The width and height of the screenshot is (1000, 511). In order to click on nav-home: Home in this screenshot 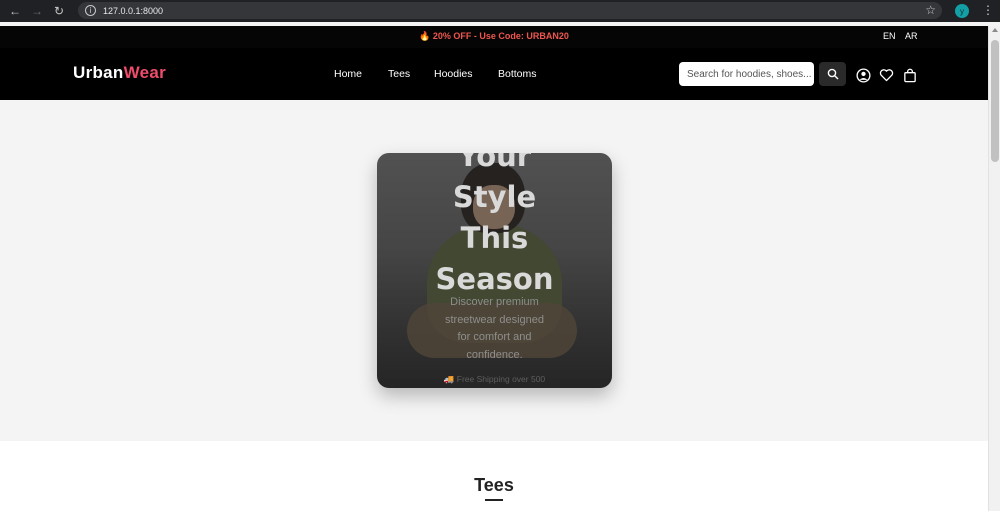, I will do `click(348, 74)`.